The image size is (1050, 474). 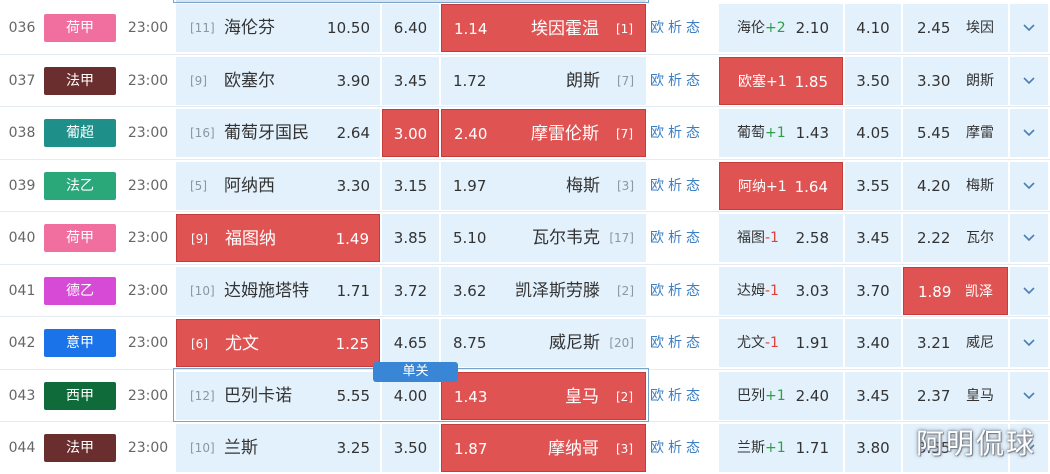 What do you see at coordinates (410, 343) in the screenshot?
I see `draw-cell: 4.65` at bounding box center [410, 343].